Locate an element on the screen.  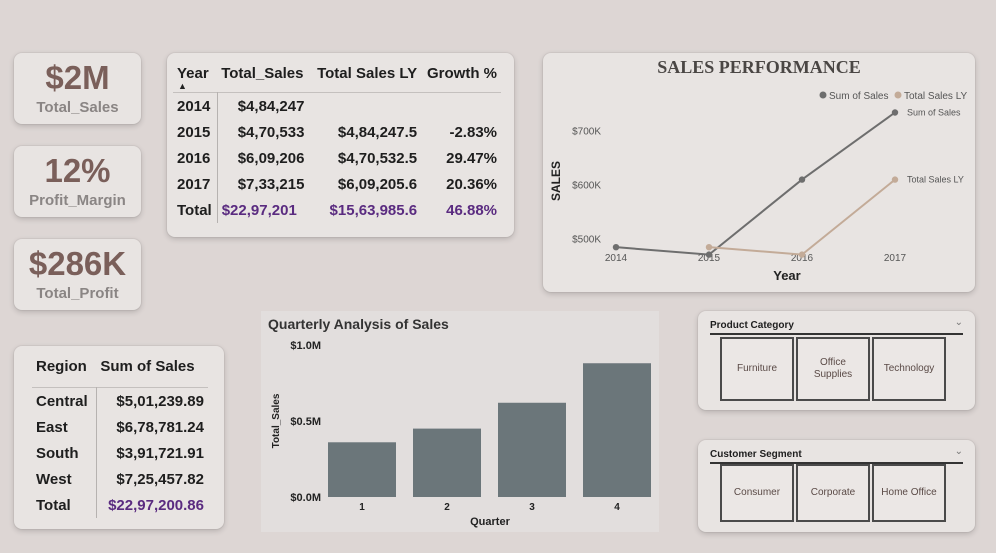
kpi-total-profit-label: Total_Profit is located at coordinates (77, 293).